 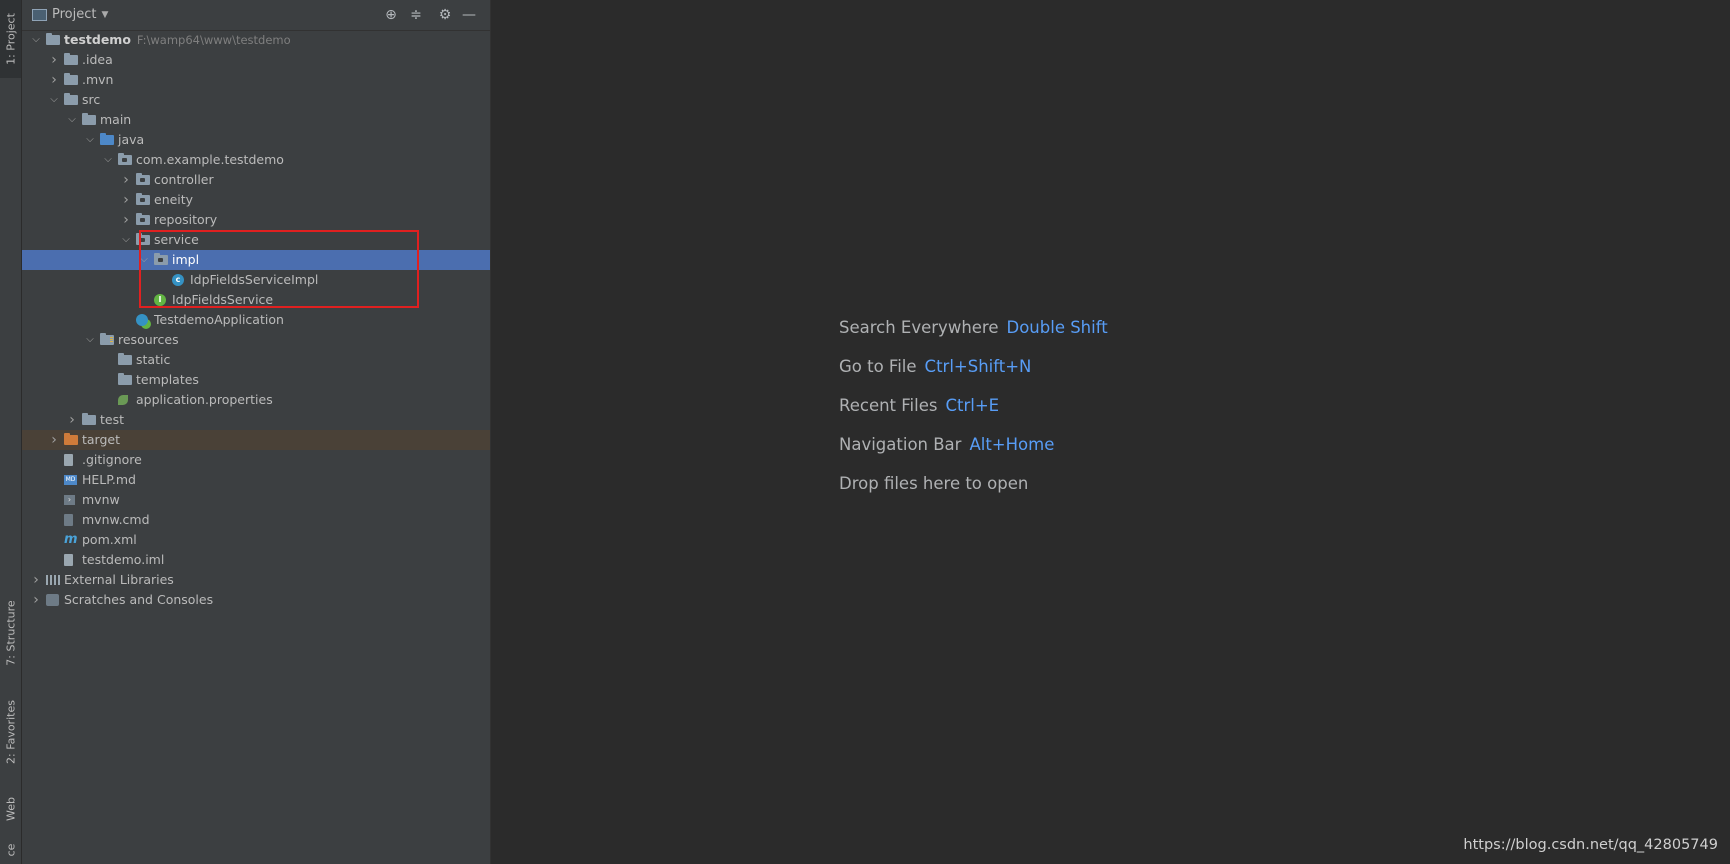 What do you see at coordinates (391, 15) in the screenshot?
I see `locate-icon: ⊕` at bounding box center [391, 15].